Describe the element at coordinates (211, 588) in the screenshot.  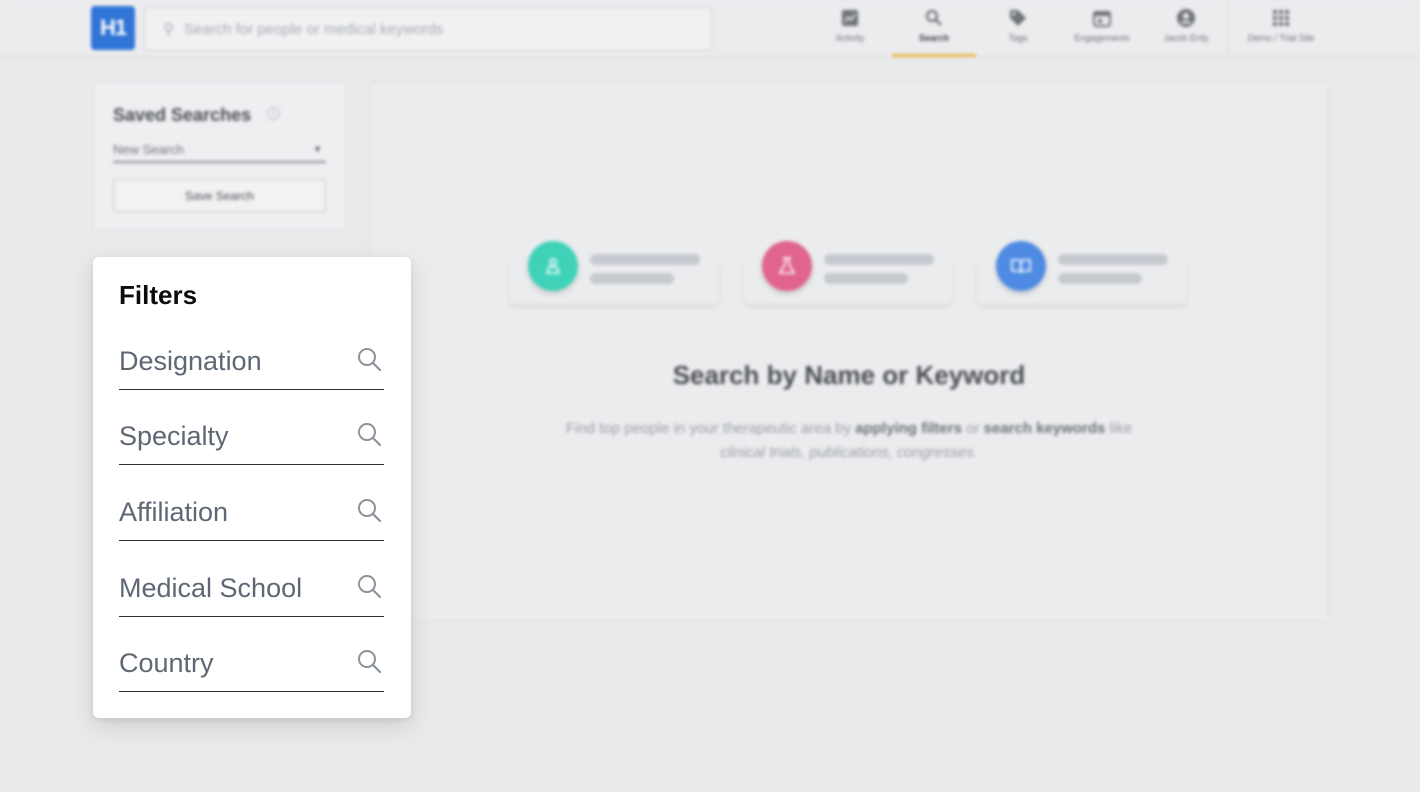
I see `filter-label: Medical School` at that location.